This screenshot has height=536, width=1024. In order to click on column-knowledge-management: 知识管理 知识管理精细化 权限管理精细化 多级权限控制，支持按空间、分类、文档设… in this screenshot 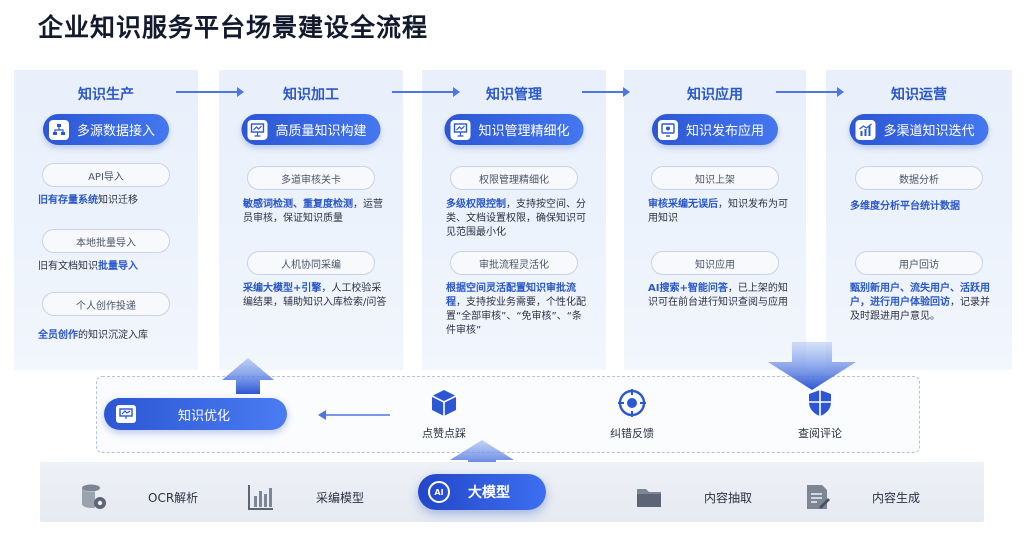, I will do `click(514, 220)`.